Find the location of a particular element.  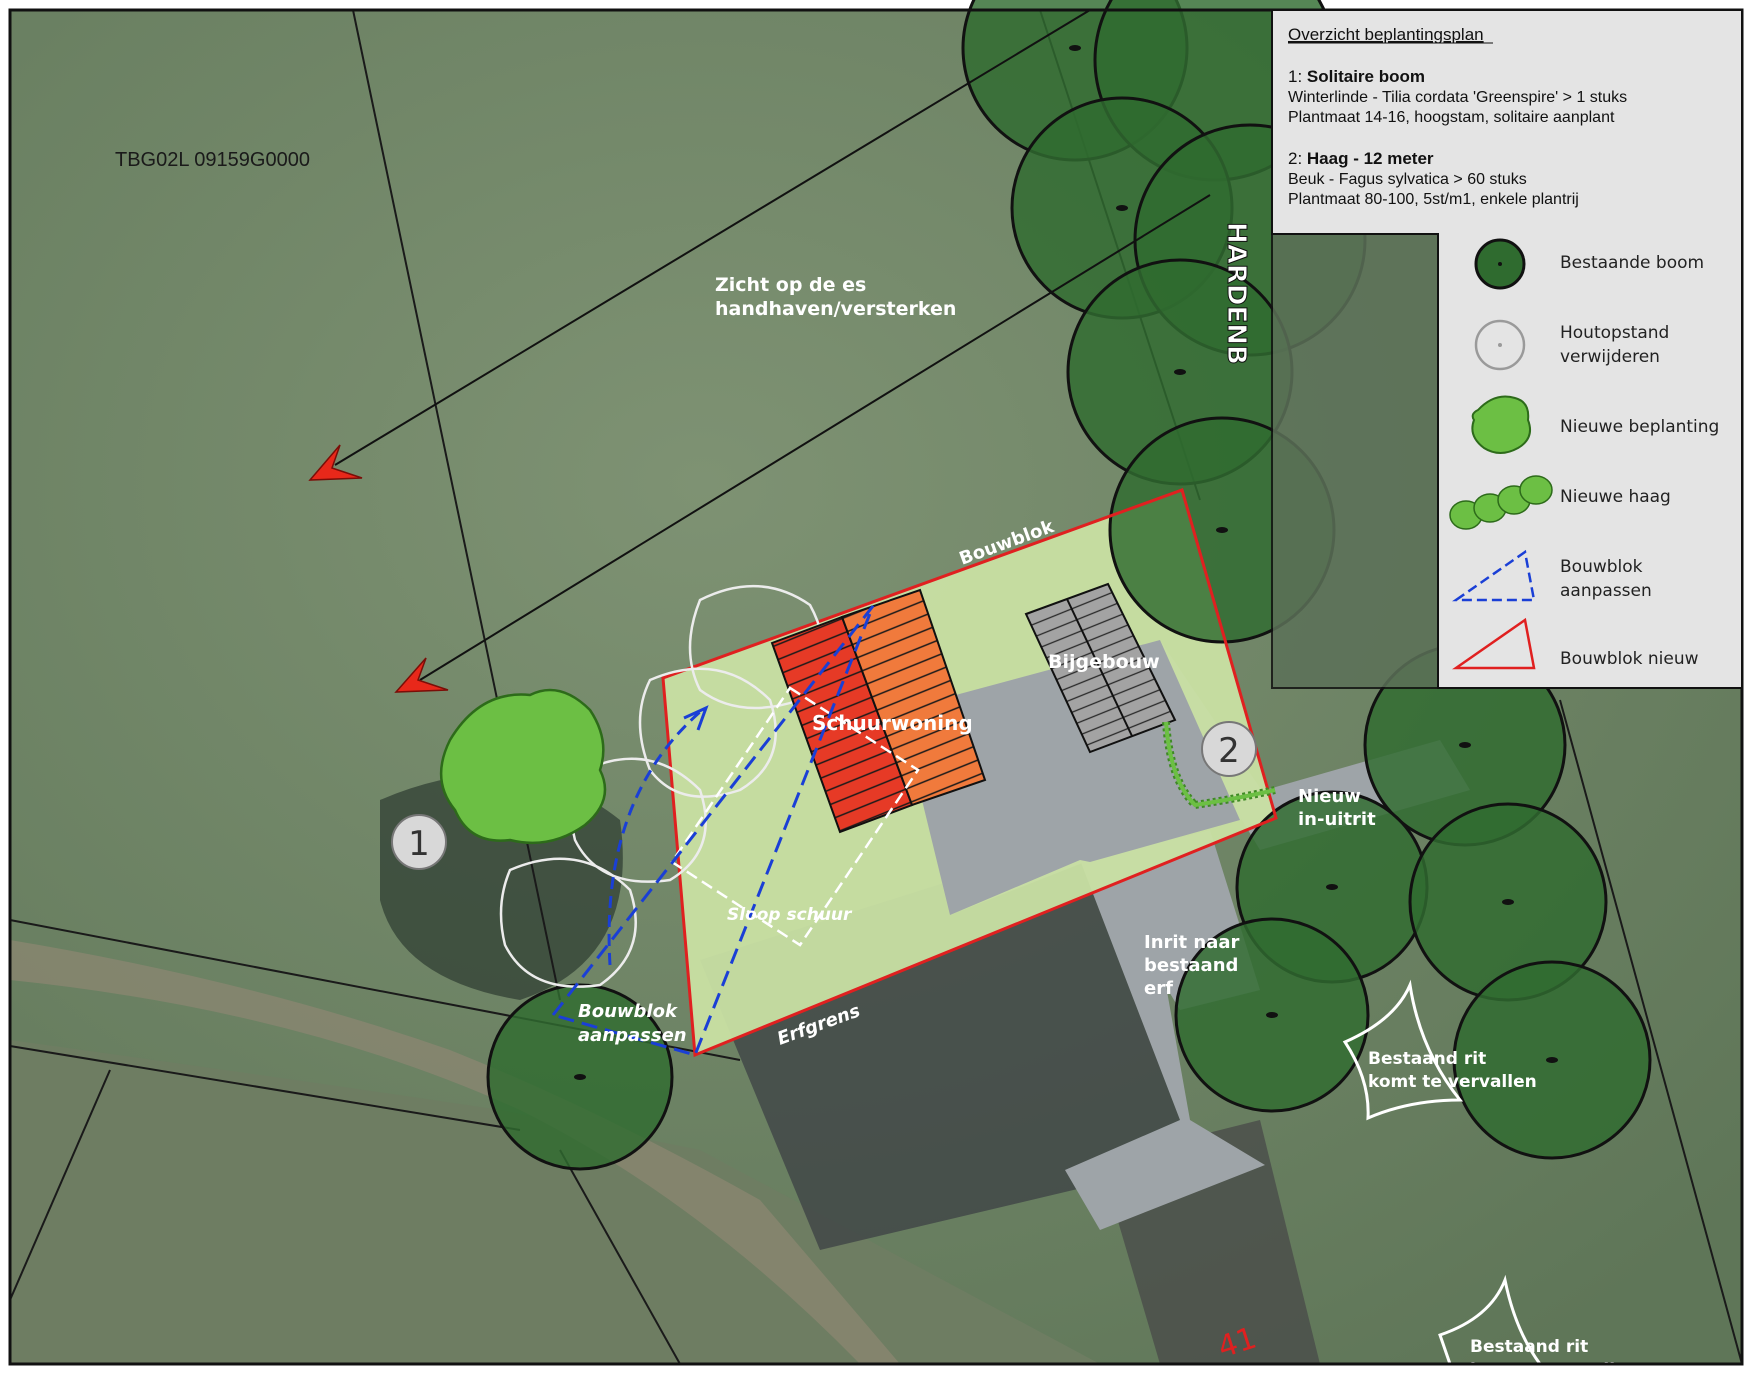

legend-item1-header: 1: Solitaire boom is located at coordinates (1356, 76).